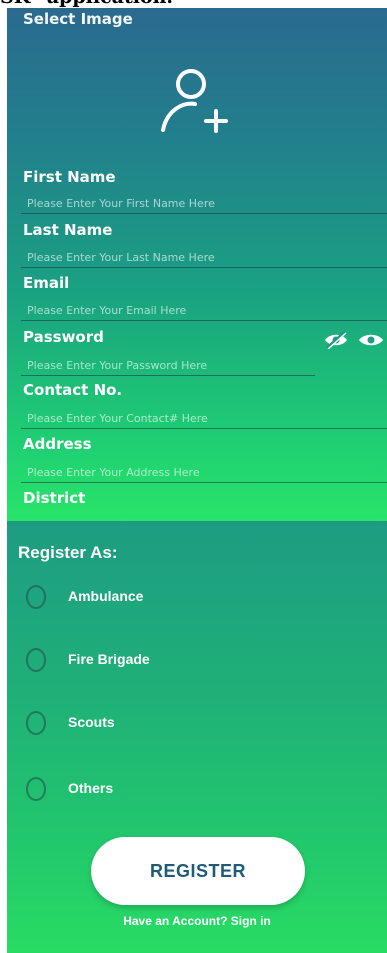  Describe the element at coordinates (126, 792) in the screenshot. I see `radio-option-others: Others` at that location.